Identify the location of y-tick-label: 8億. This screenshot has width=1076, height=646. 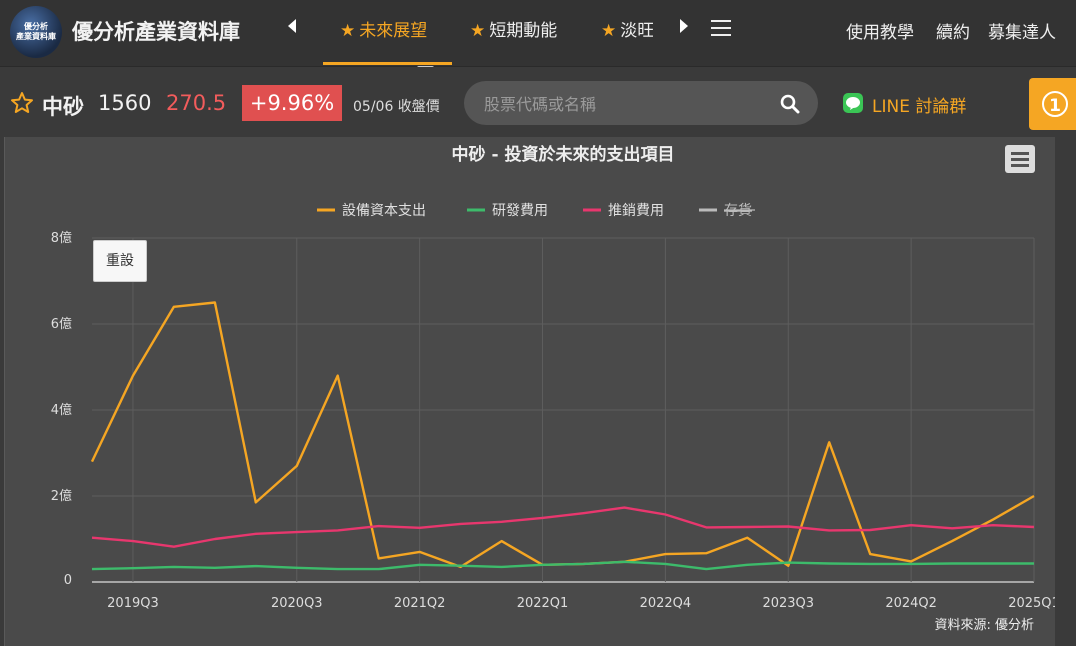
(61, 238).